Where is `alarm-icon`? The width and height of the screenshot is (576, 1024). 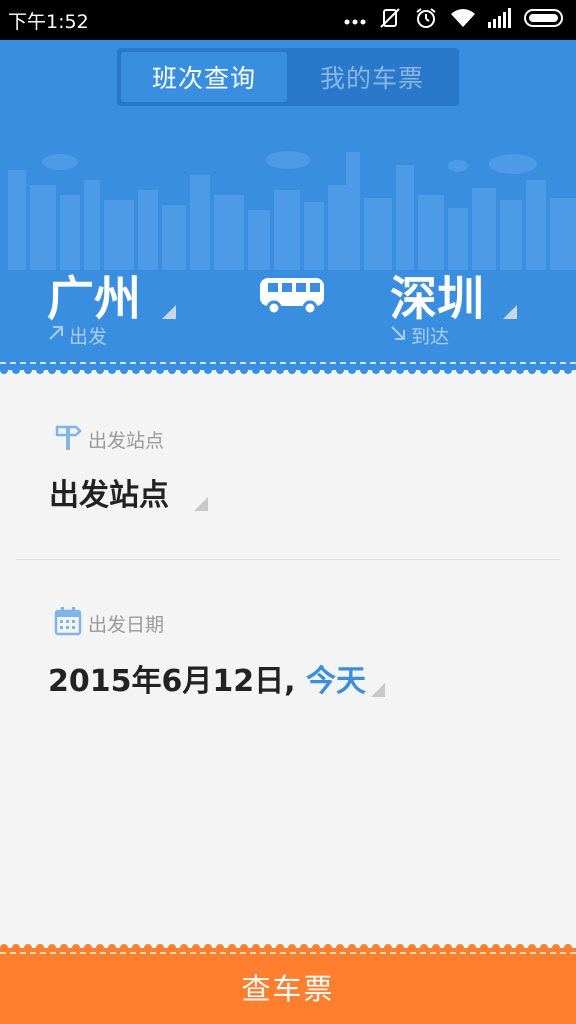 alarm-icon is located at coordinates (426, 20).